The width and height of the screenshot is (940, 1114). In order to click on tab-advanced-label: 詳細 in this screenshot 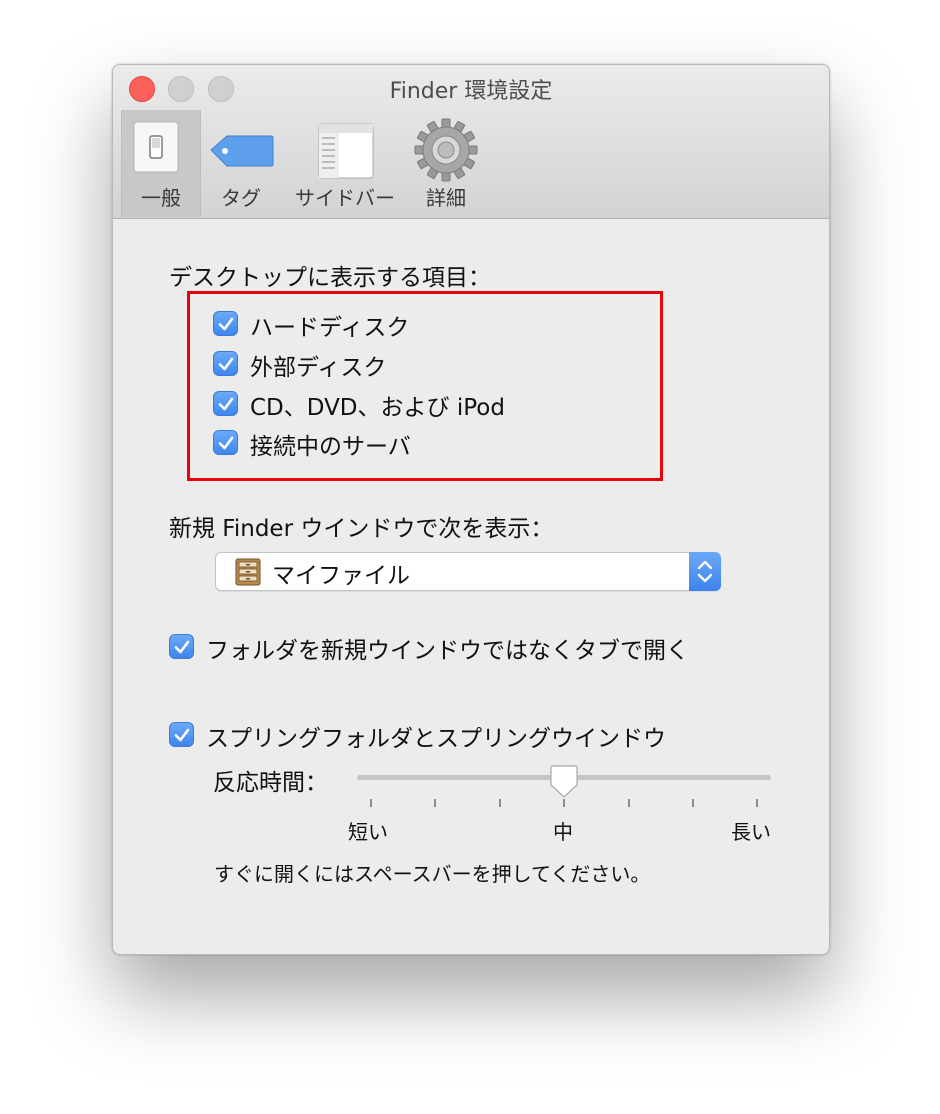, I will do `click(446, 198)`.